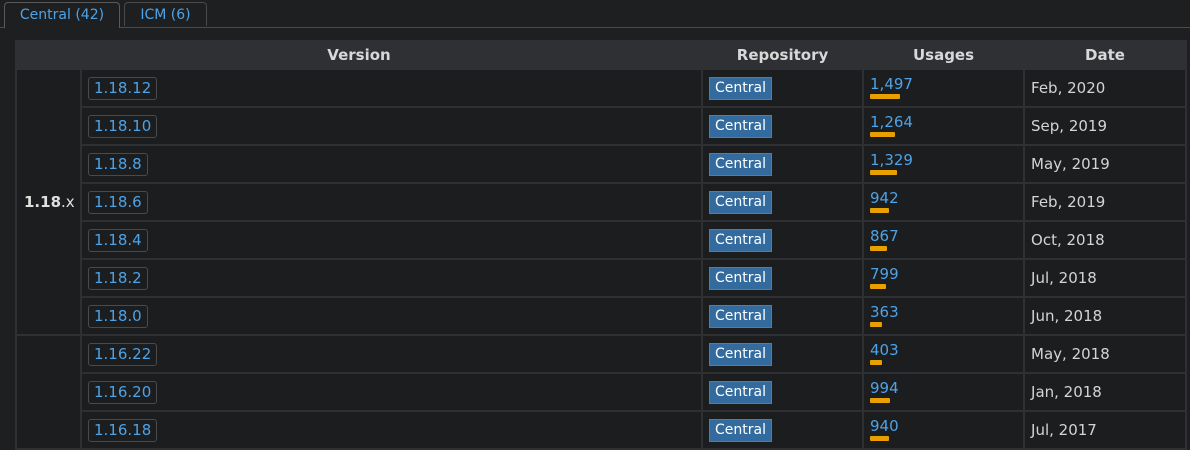  What do you see at coordinates (1105, 240) in the screenshot?
I see `date-cell: Oct, 2018` at bounding box center [1105, 240].